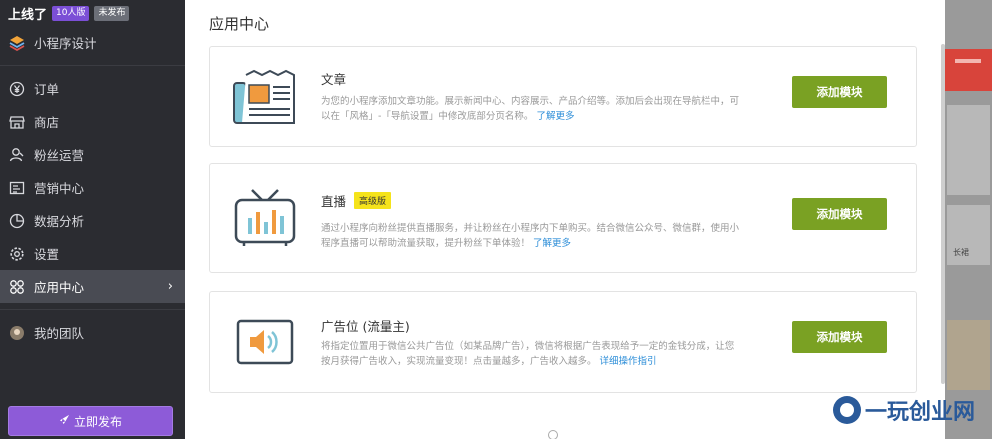  I want to click on brand-name: 上线了, so click(28, 15).